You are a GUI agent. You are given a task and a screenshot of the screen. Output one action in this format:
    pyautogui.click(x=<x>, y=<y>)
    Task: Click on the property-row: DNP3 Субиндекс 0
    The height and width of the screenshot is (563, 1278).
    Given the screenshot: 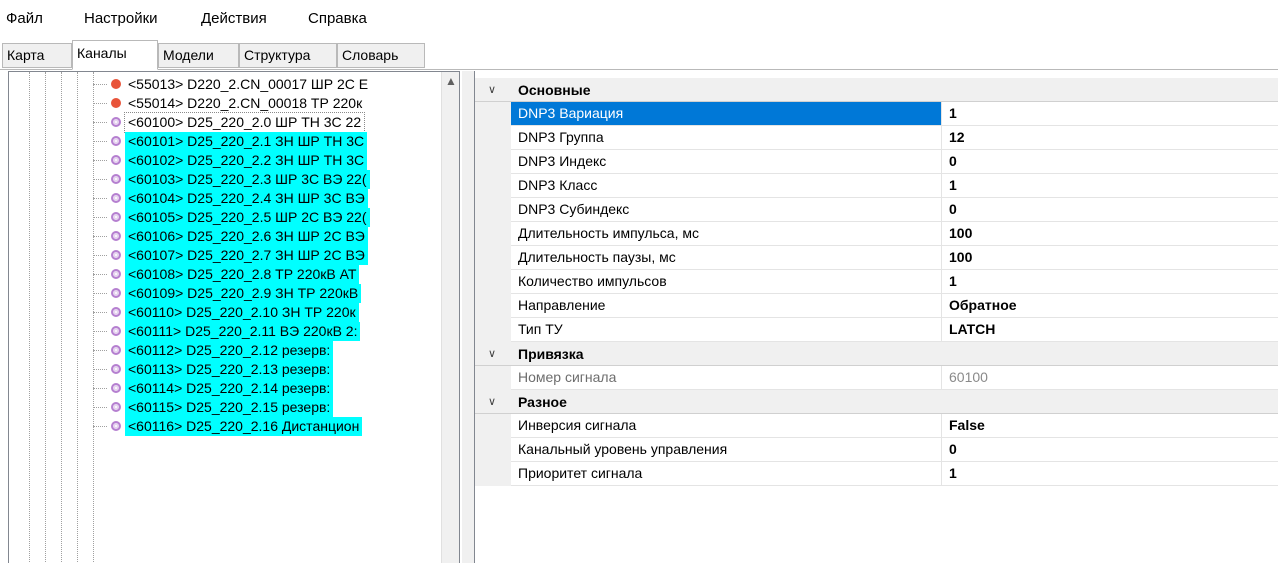 What is the action you would take?
    pyautogui.click(x=876, y=210)
    